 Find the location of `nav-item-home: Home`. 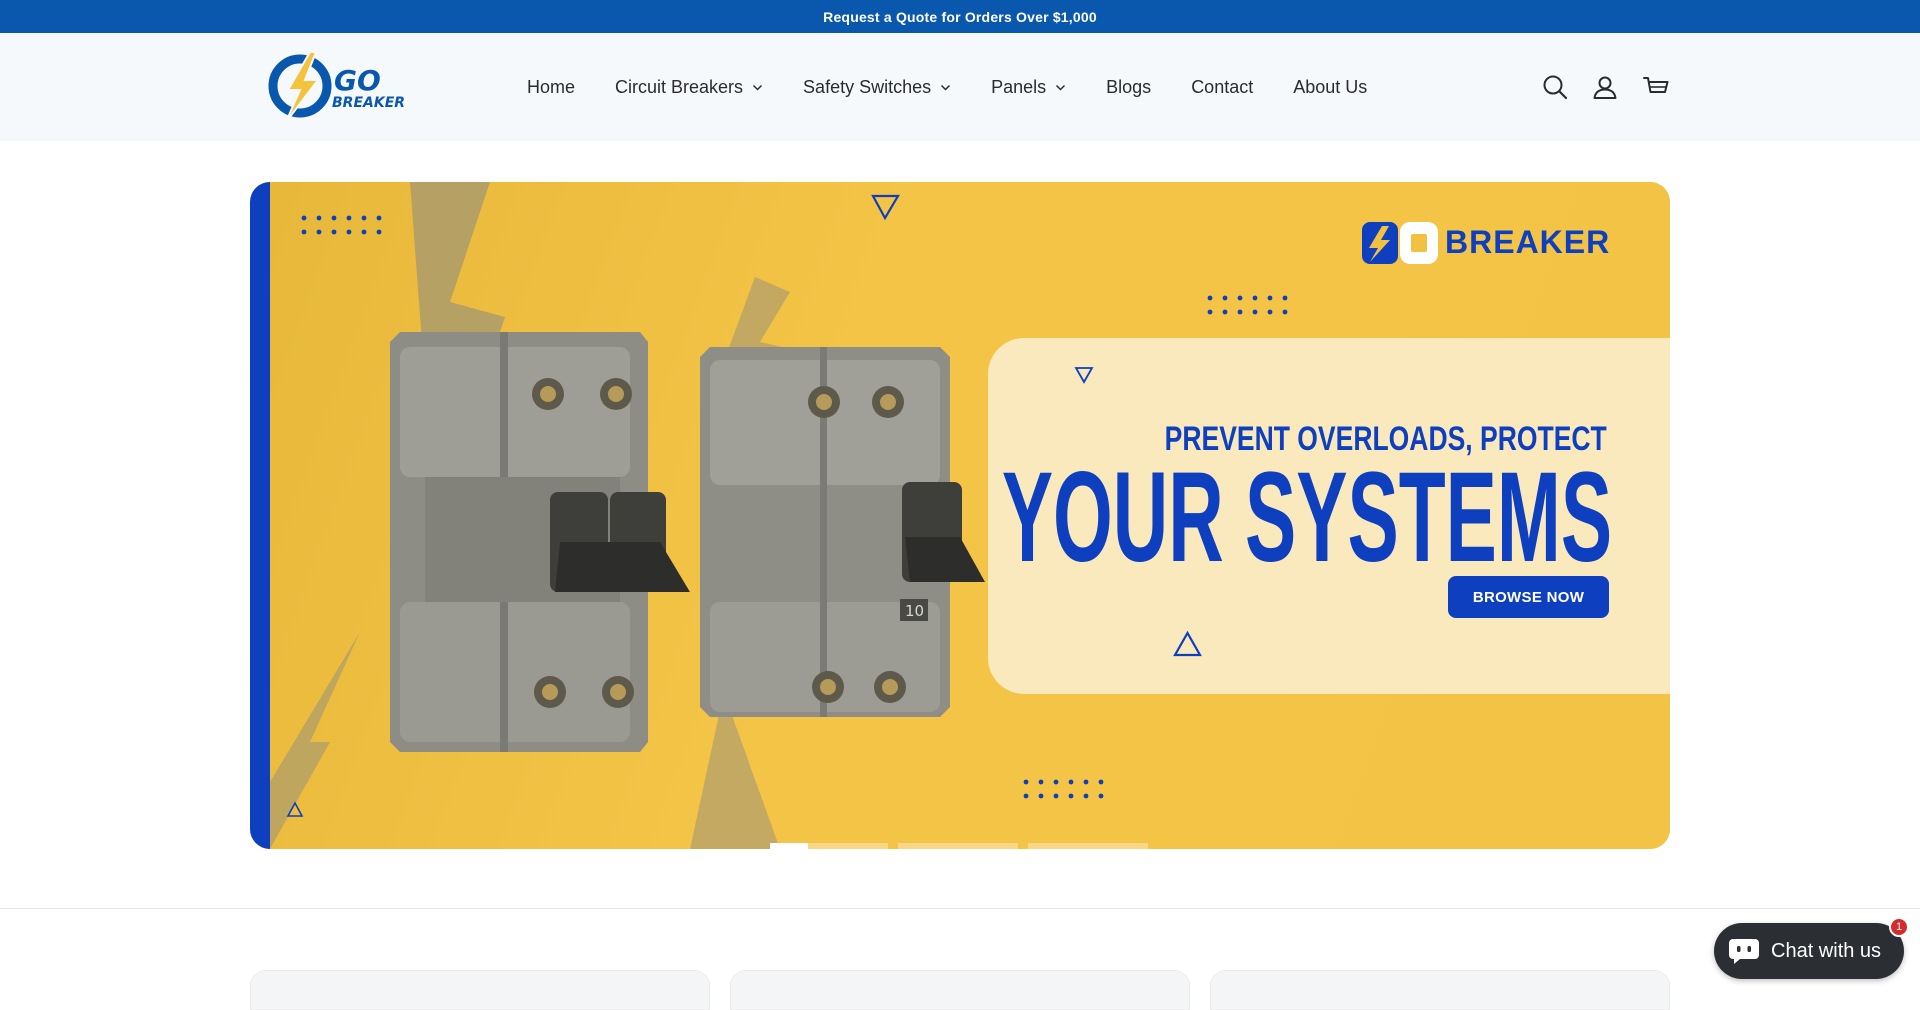

nav-item-home: Home is located at coordinates (551, 87).